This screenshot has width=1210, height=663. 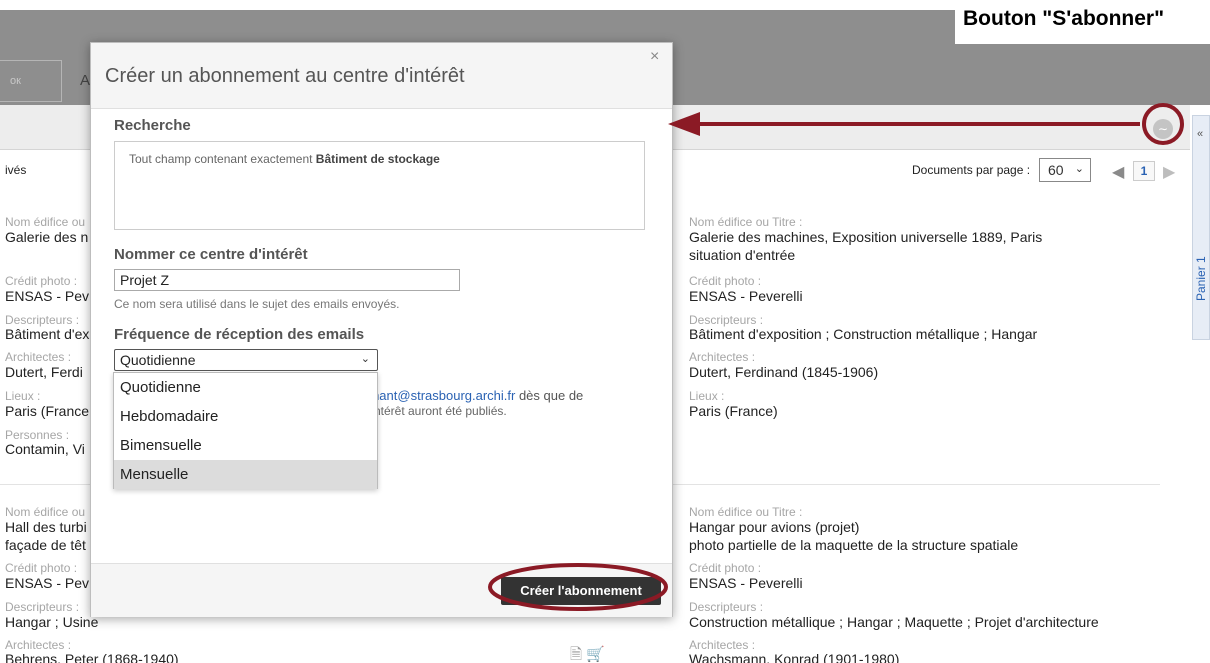 I want to click on annotation-circle-rss, so click(x=1163, y=124).